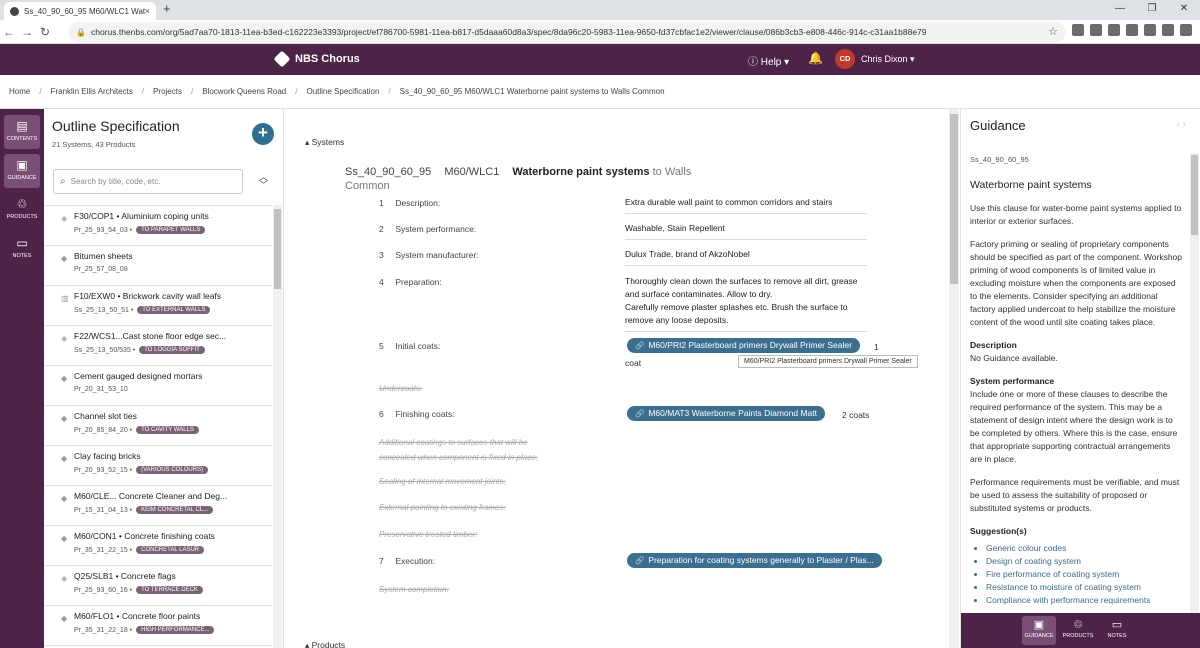 Image resolution: width=1200 pixels, height=648 pixels. I want to click on item-title: Cement gauged designed mortars, so click(138, 376).